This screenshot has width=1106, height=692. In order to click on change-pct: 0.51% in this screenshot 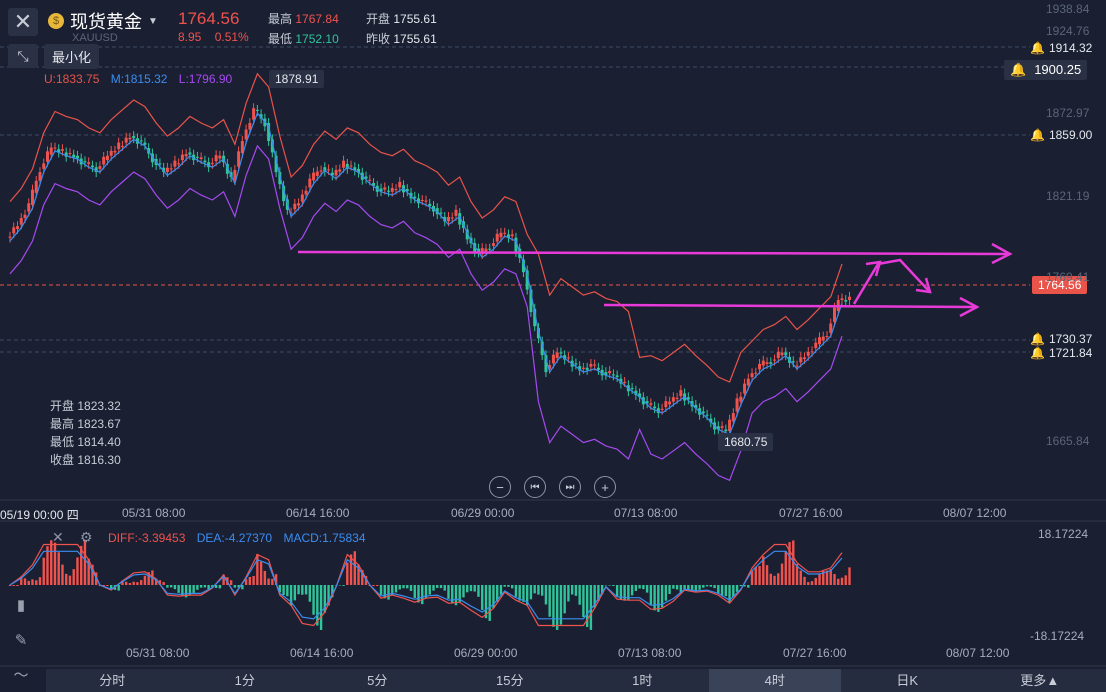, I will do `click(231, 37)`.